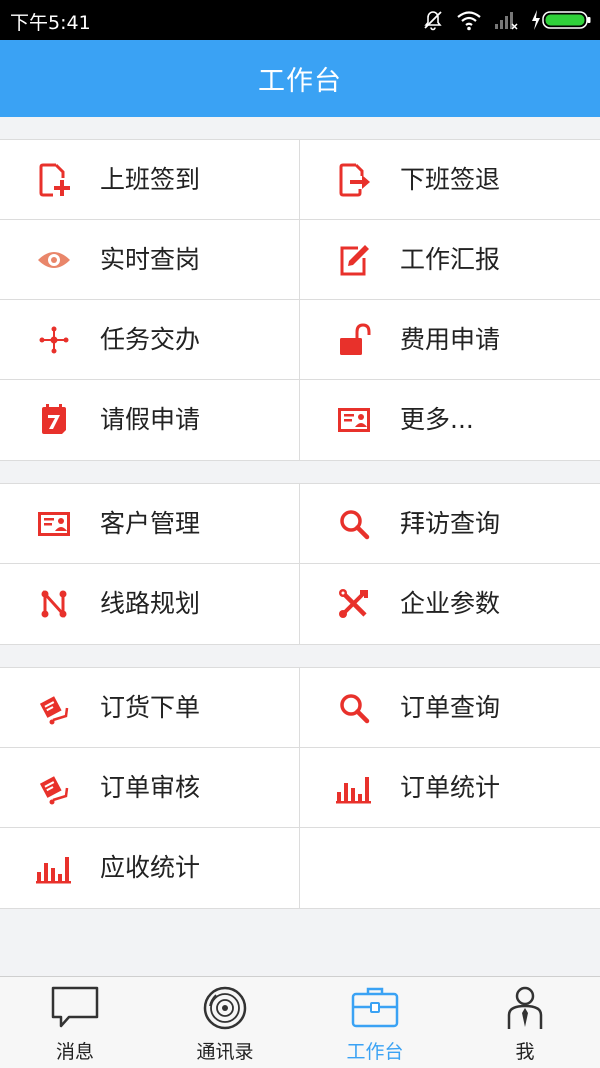 The width and height of the screenshot is (600, 1068). I want to click on tab-contacts: 通讯录, so click(225, 1022).